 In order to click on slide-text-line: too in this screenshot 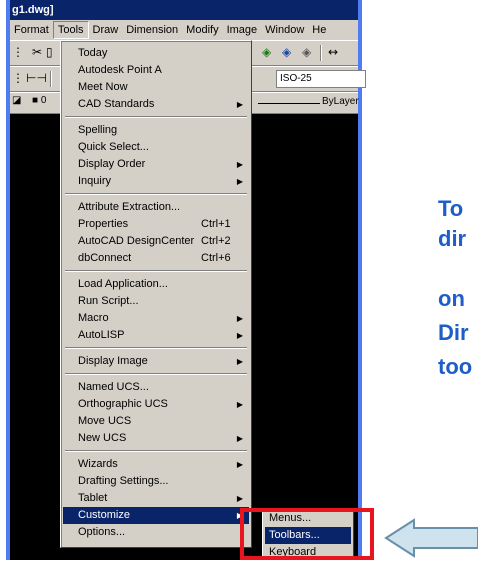, I will do `click(455, 366)`.